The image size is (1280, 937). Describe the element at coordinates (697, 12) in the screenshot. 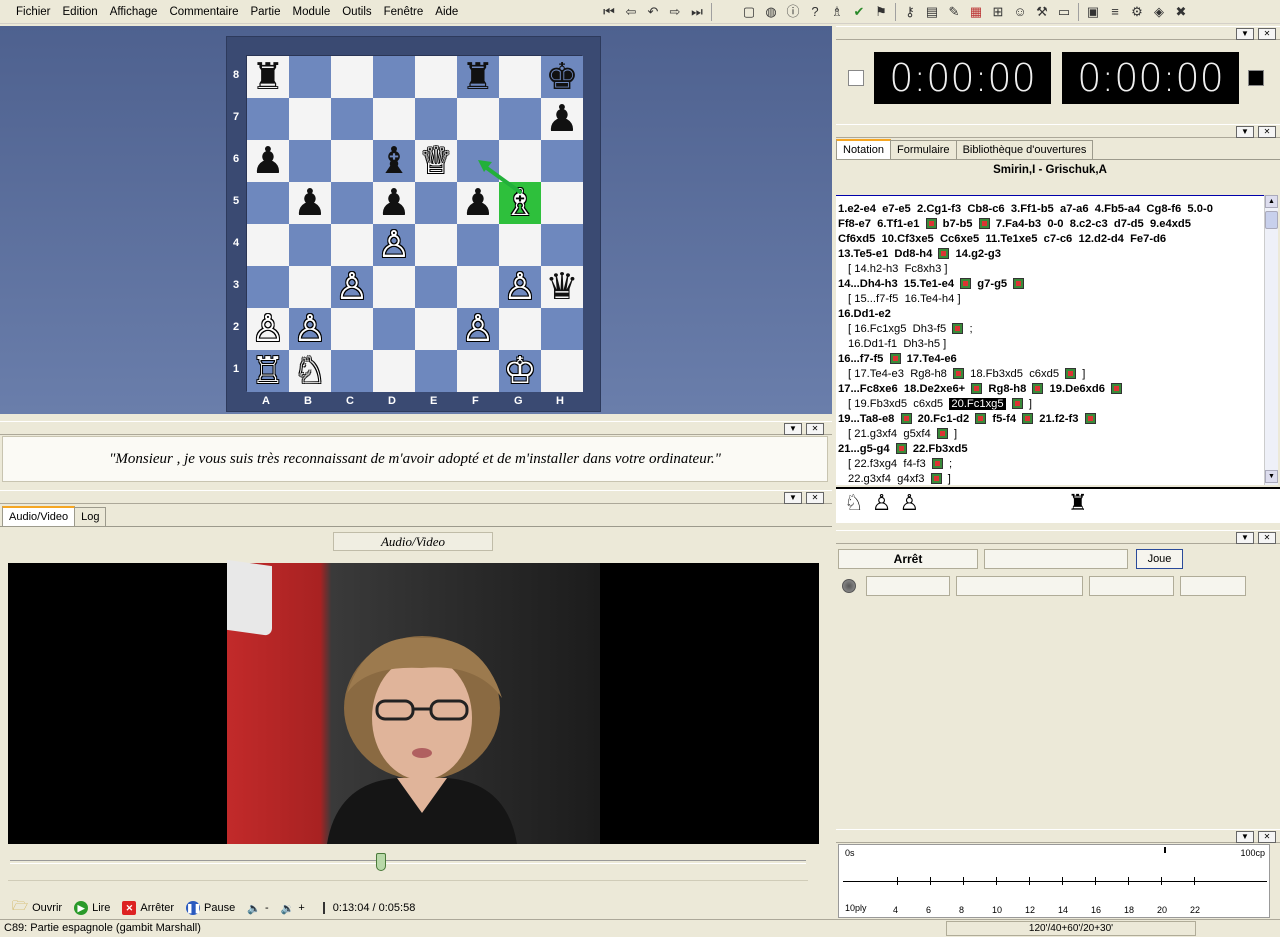

I see `last-move-icon: ⏭` at that location.